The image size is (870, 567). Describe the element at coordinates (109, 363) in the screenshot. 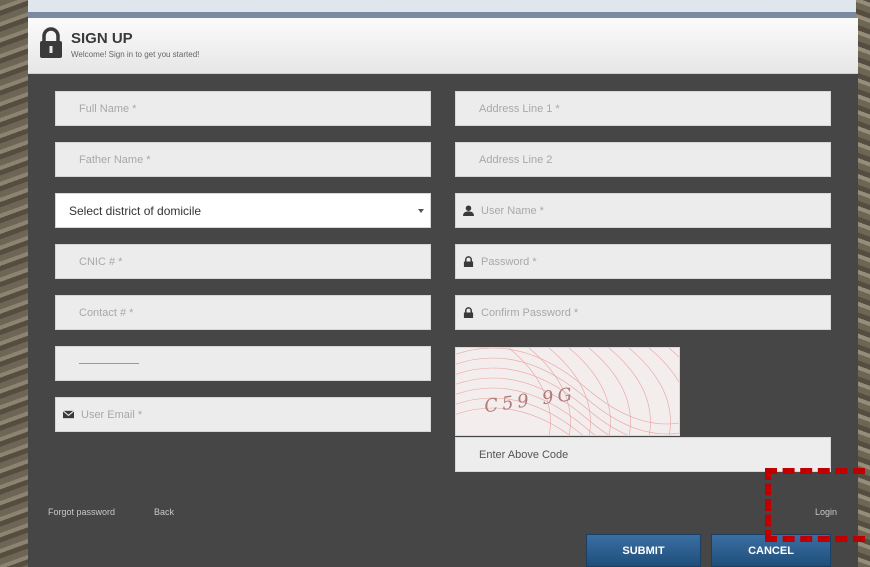

I see `date-field-underline` at that location.